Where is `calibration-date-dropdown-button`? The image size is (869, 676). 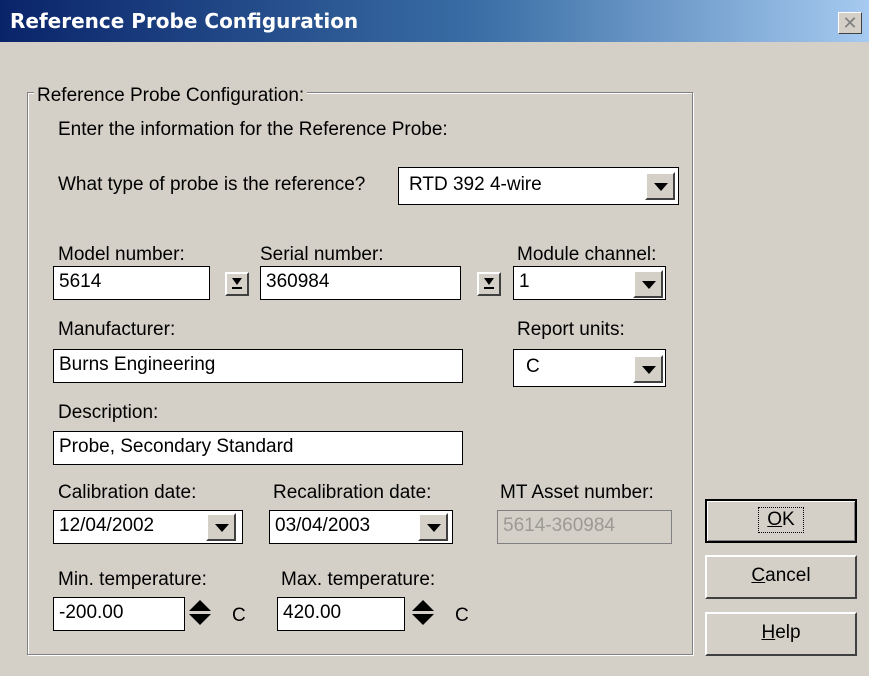
calibration-date-dropdown-button is located at coordinates (221, 527).